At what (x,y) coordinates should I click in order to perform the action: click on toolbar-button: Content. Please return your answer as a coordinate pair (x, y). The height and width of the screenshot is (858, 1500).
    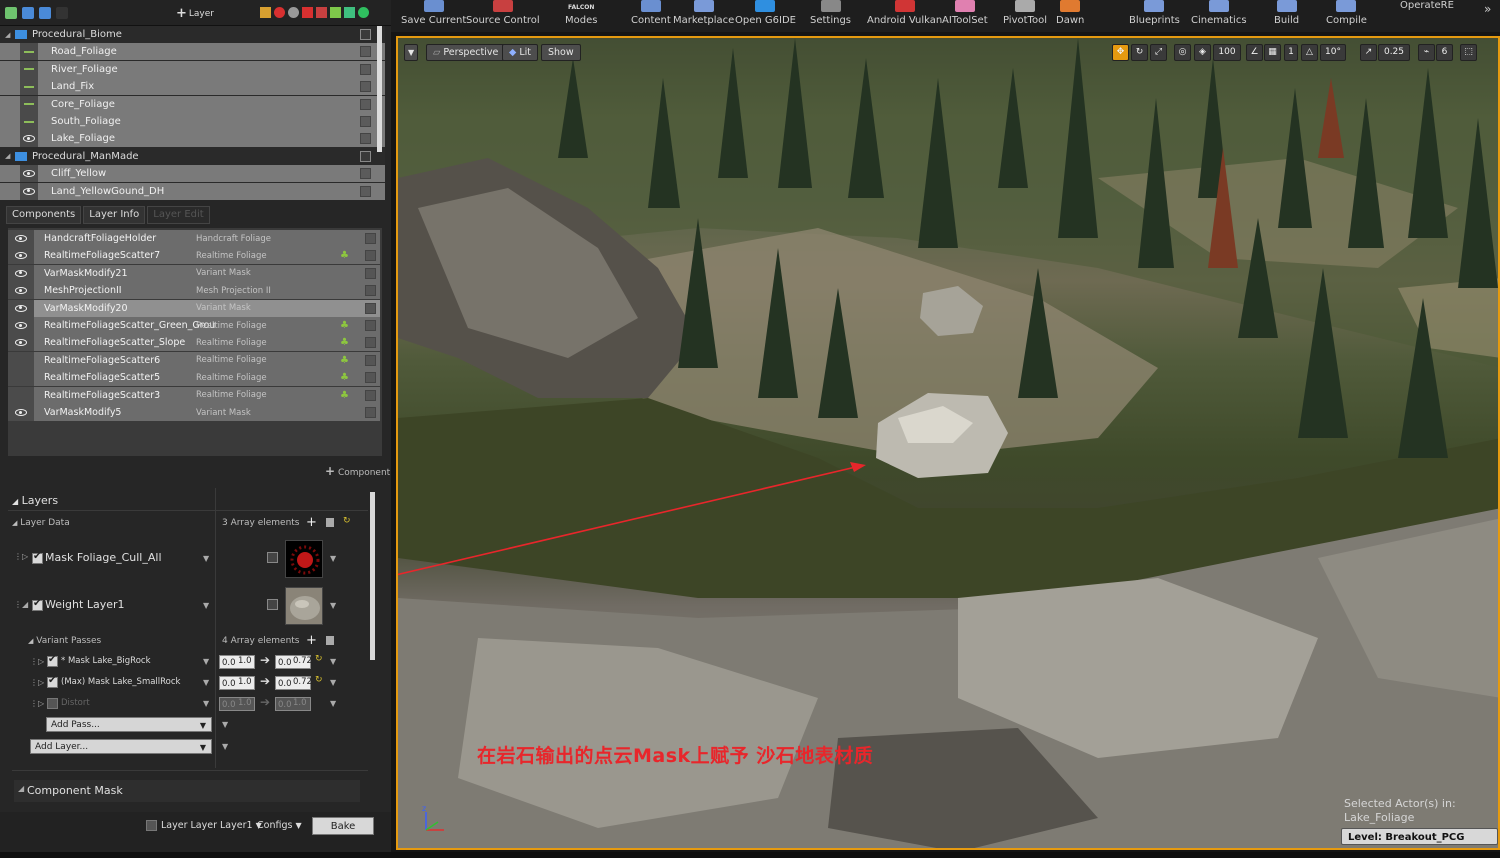
    Looking at the image, I should click on (651, 16).